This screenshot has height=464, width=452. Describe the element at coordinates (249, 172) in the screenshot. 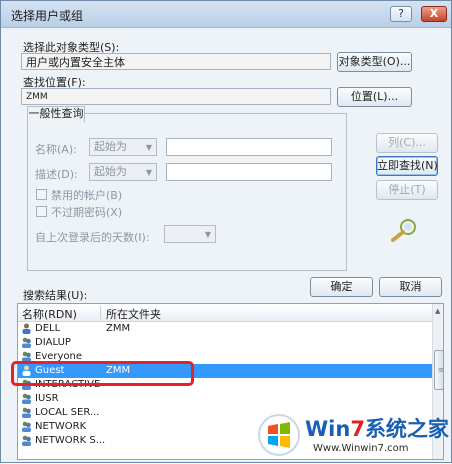

I see `description-input` at that location.